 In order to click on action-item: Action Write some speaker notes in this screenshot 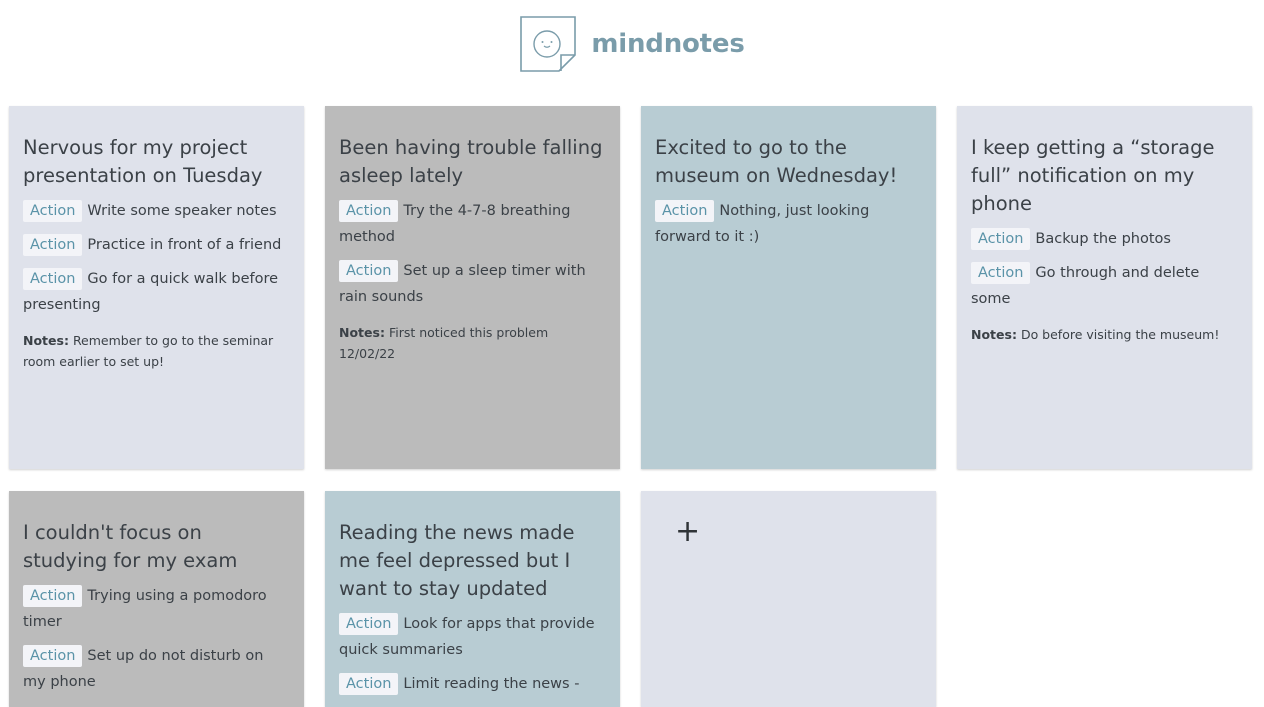, I will do `click(156, 211)`.